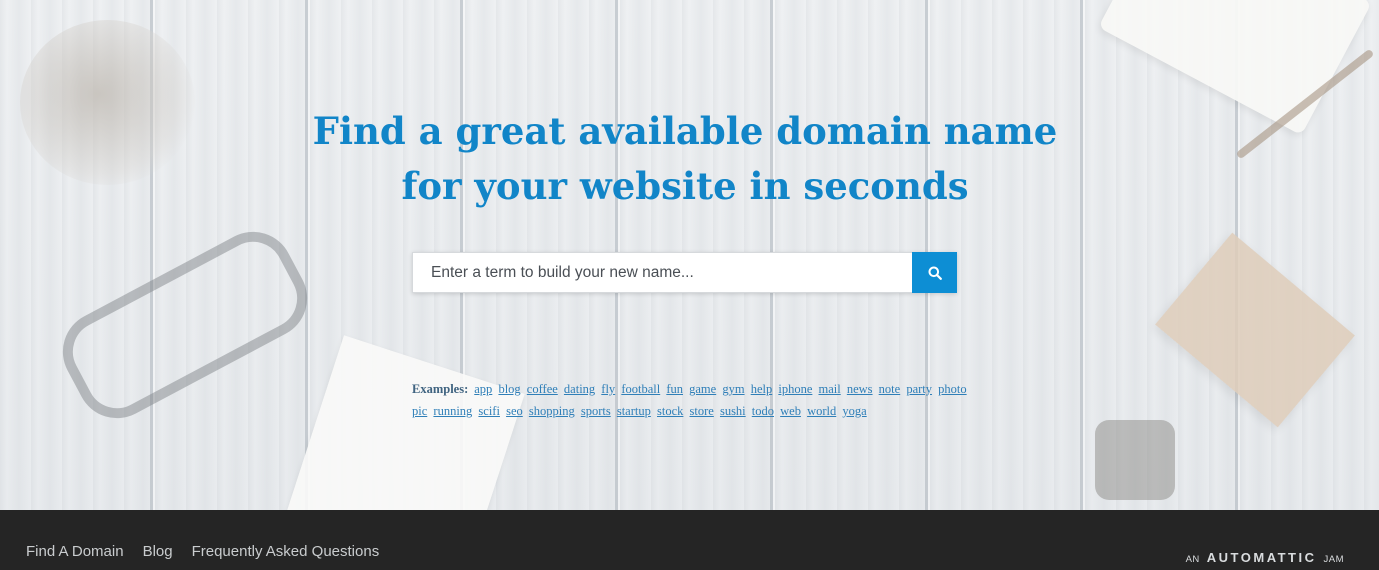 The width and height of the screenshot is (1379, 570). Describe the element at coordinates (763, 411) in the screenshot. I see `example-link-todo: todo` at that location.